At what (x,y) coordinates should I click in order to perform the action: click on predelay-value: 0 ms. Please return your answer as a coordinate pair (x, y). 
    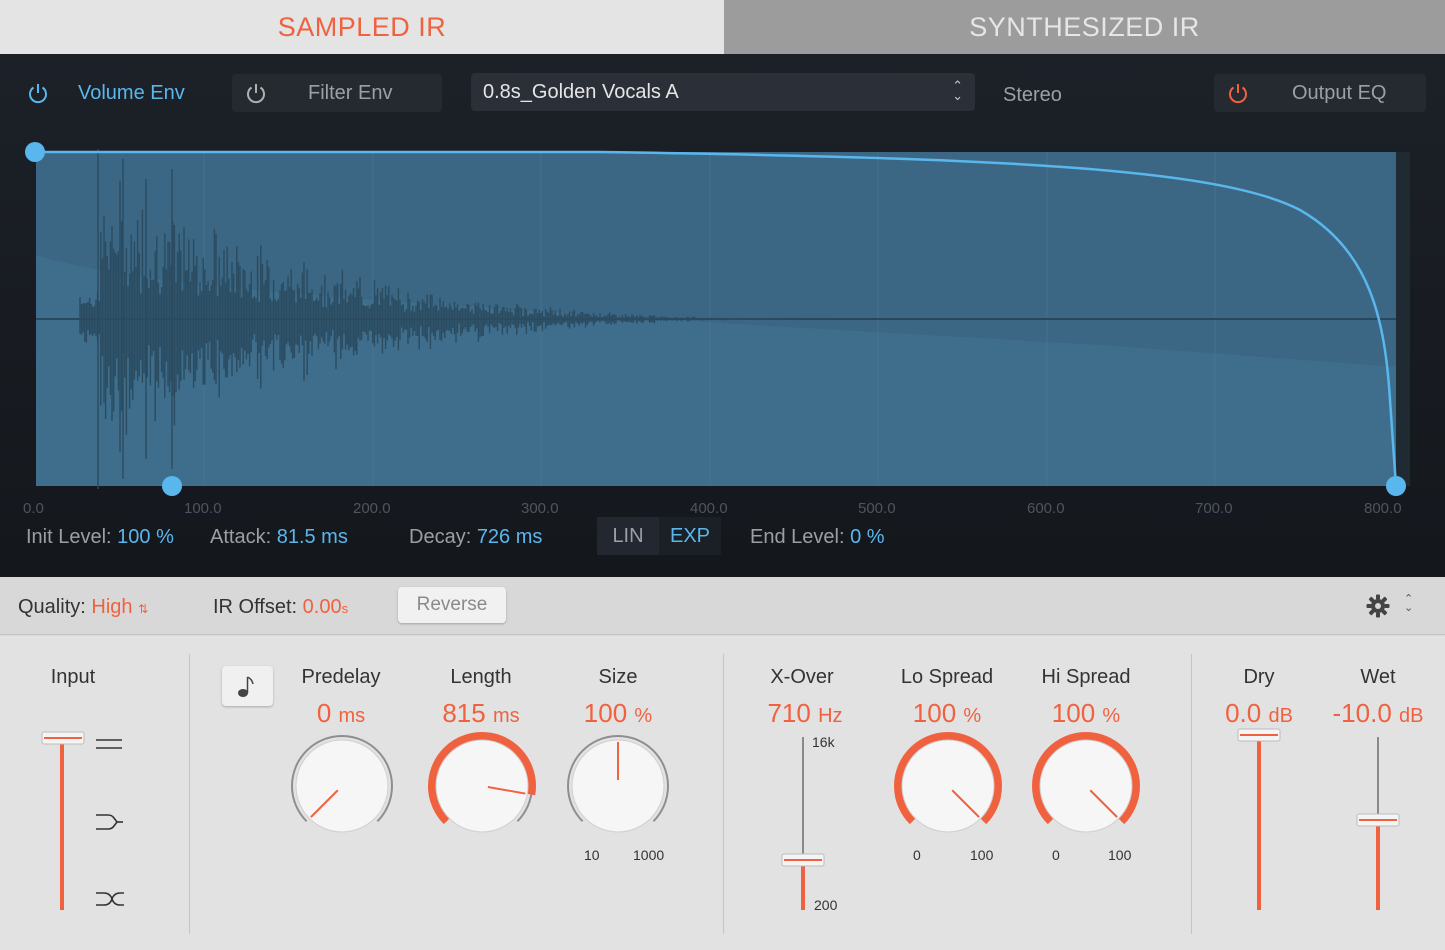
    Looking at the image, I should click on (341, 713).